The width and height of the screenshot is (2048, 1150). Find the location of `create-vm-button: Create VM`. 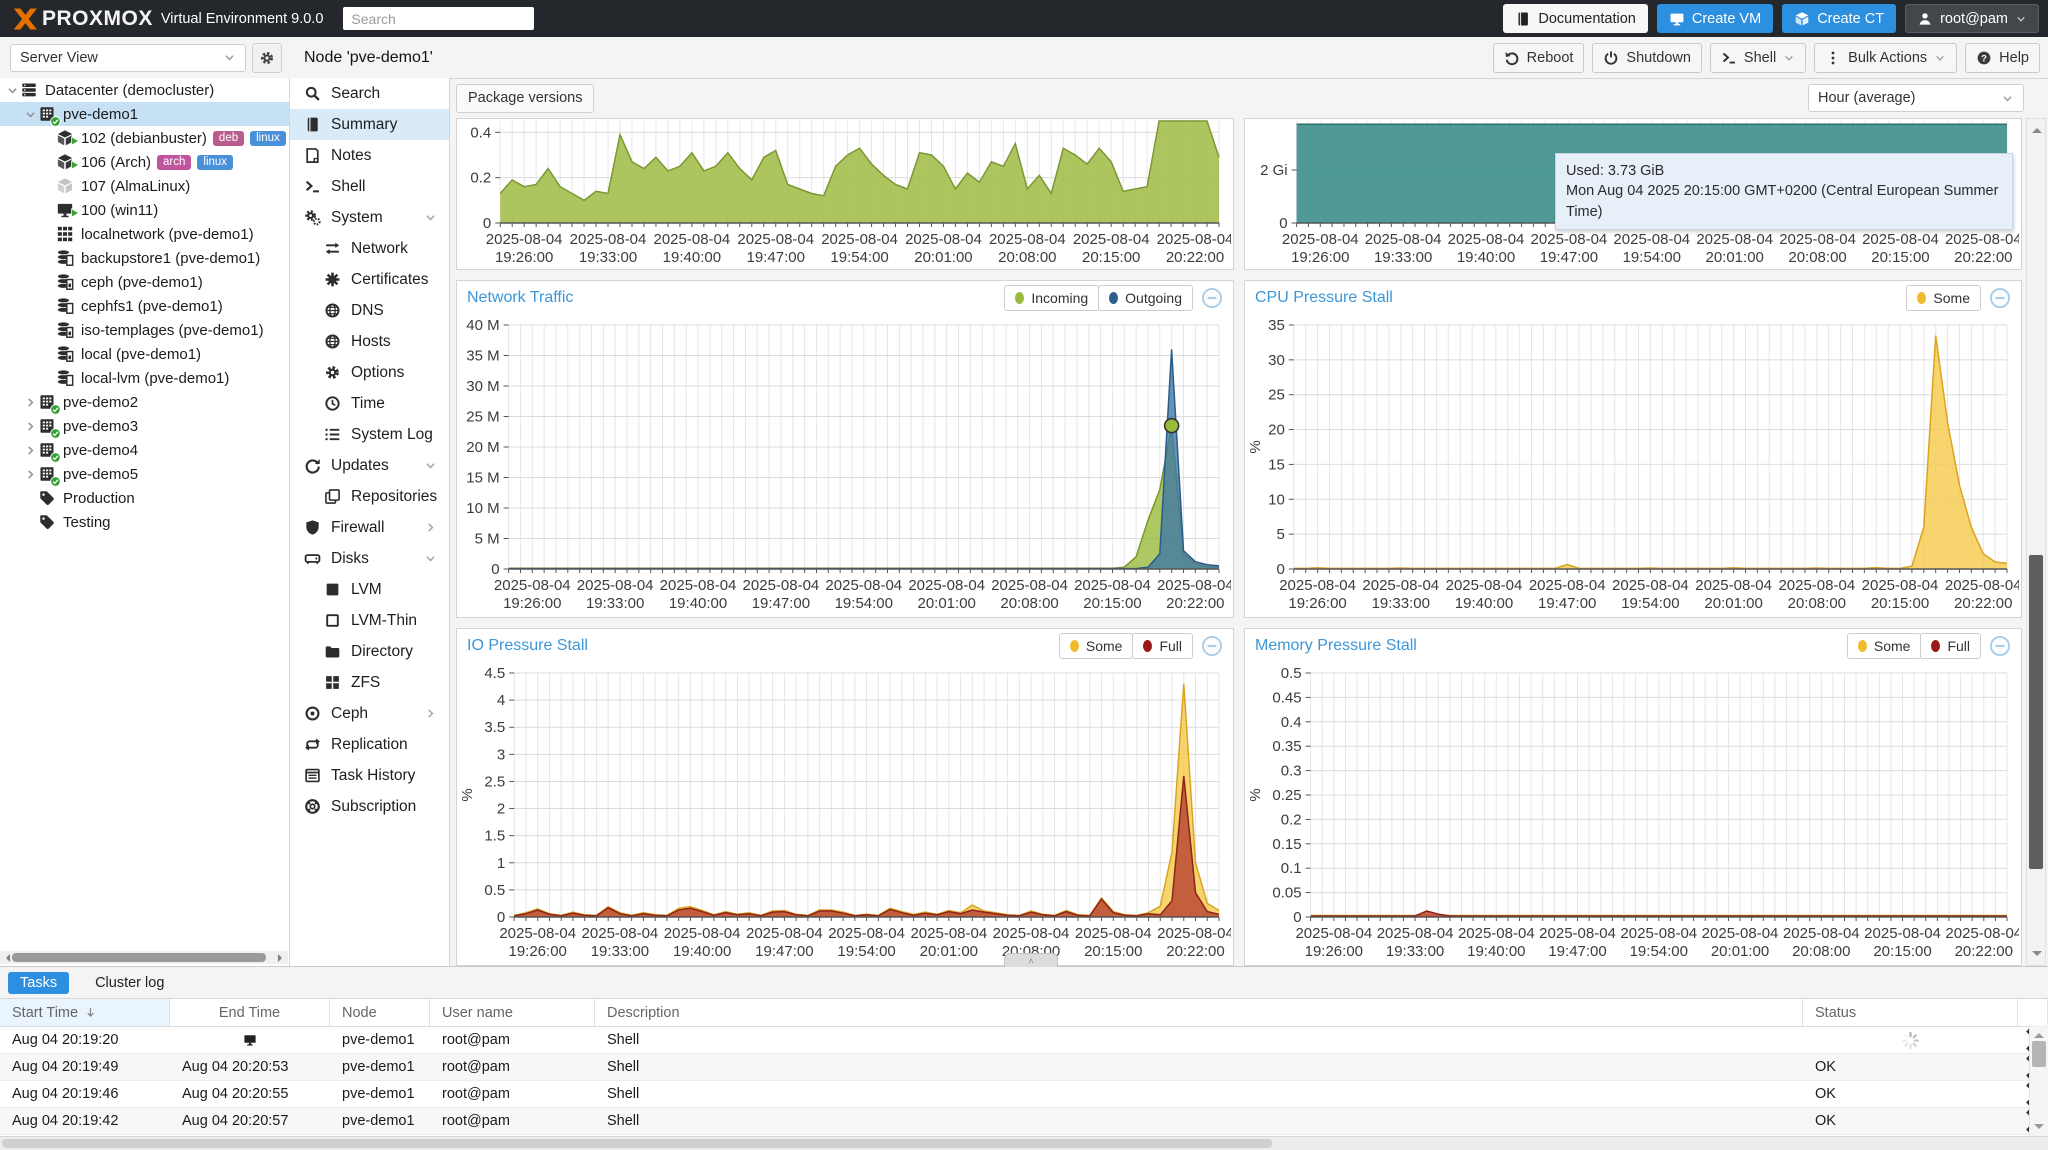

create-vm-button: Create VM is located at coordinates (1715, 18).